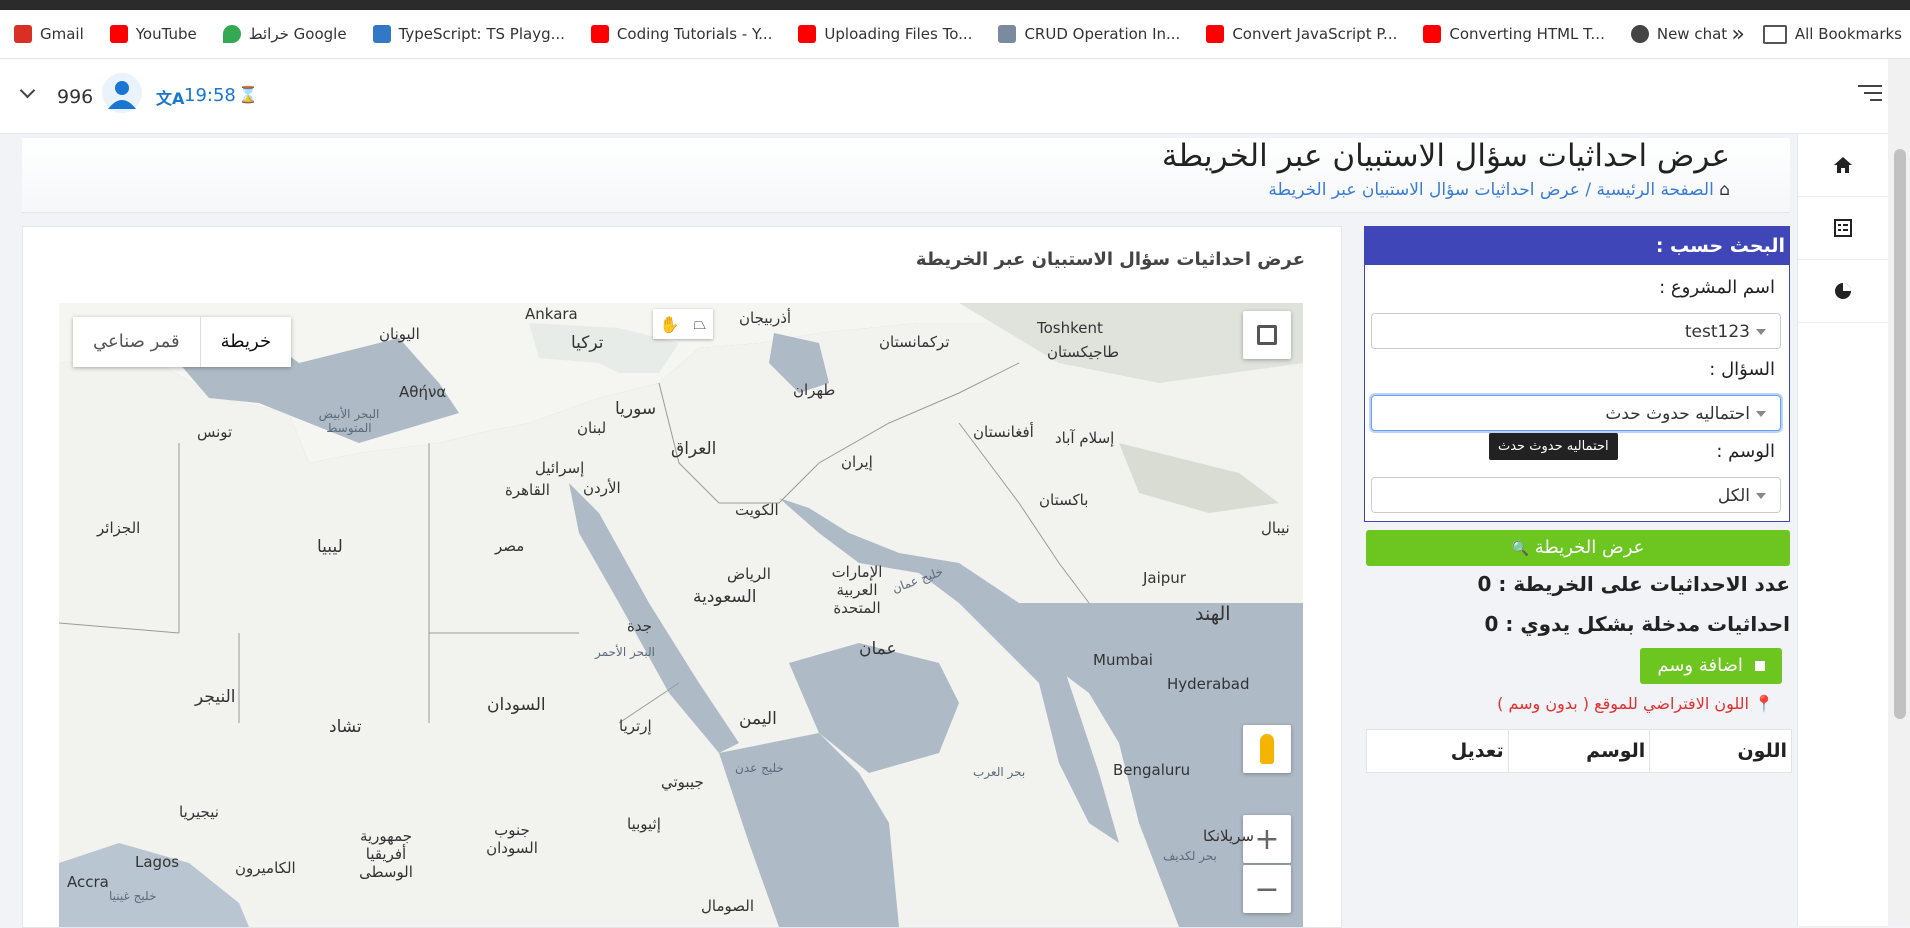 The height and width of the screenshot is (928, 1910). Describe the element at coordinates (157, 862) in the screenshot. I see `map-label: Lagos` at that location.